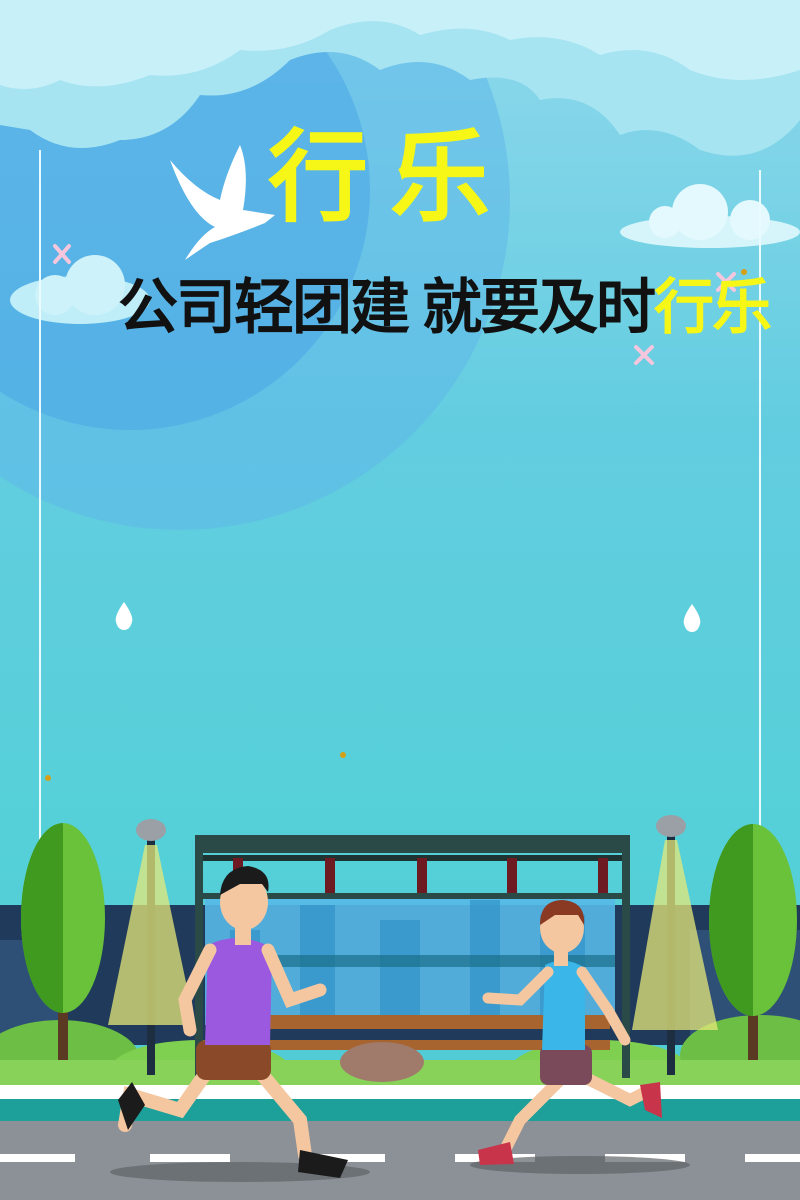 The image size is (800, 1200). Describe the element at coordinates (713, 308) in the screenshot. I see `subtitle-highlight: 行乐` at that location.